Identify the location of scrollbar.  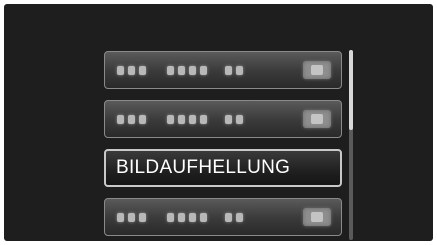
(351, 145).